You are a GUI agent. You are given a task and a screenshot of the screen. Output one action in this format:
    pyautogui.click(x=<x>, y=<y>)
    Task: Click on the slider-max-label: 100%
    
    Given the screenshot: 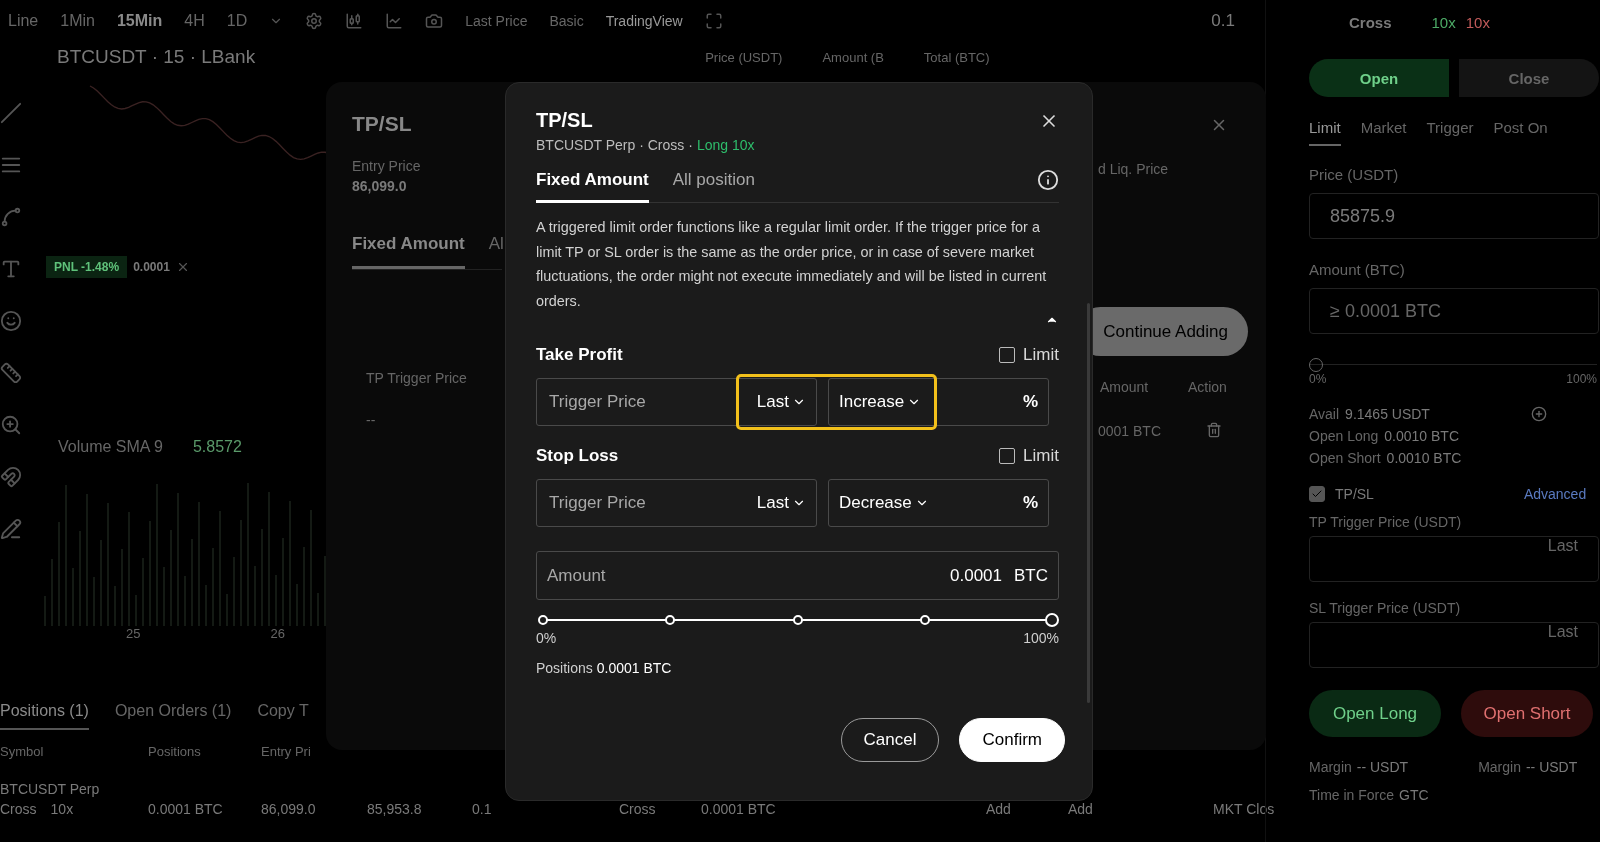 What is the action you would take?
    pyautogui.click(x=1041, y=638)
    